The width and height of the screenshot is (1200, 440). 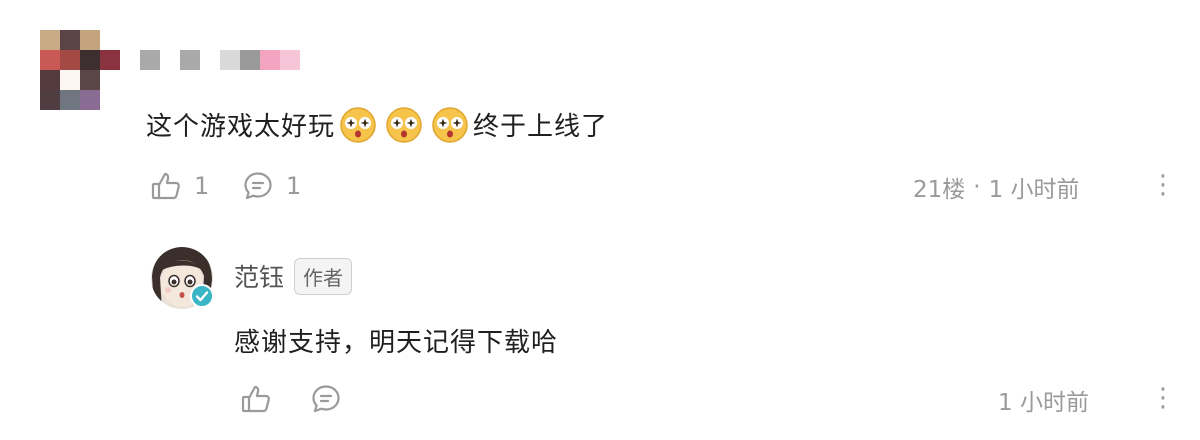 What do you see at coordinates (1163, 398) in the screenshot?
I see `reply-more-options-icon: ⋮` at bounding box center [1163, 398].